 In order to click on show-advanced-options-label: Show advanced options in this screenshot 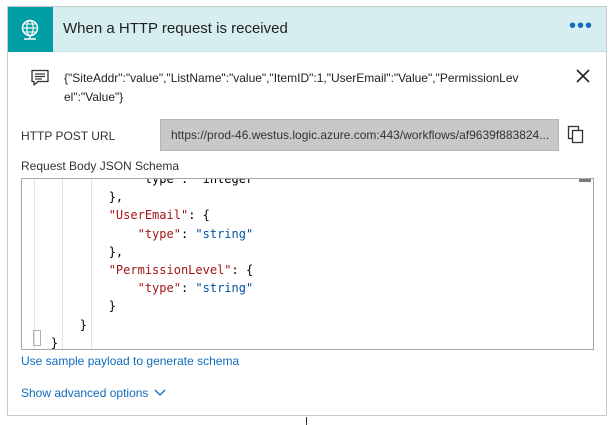, I will do `click(85, 393)`.